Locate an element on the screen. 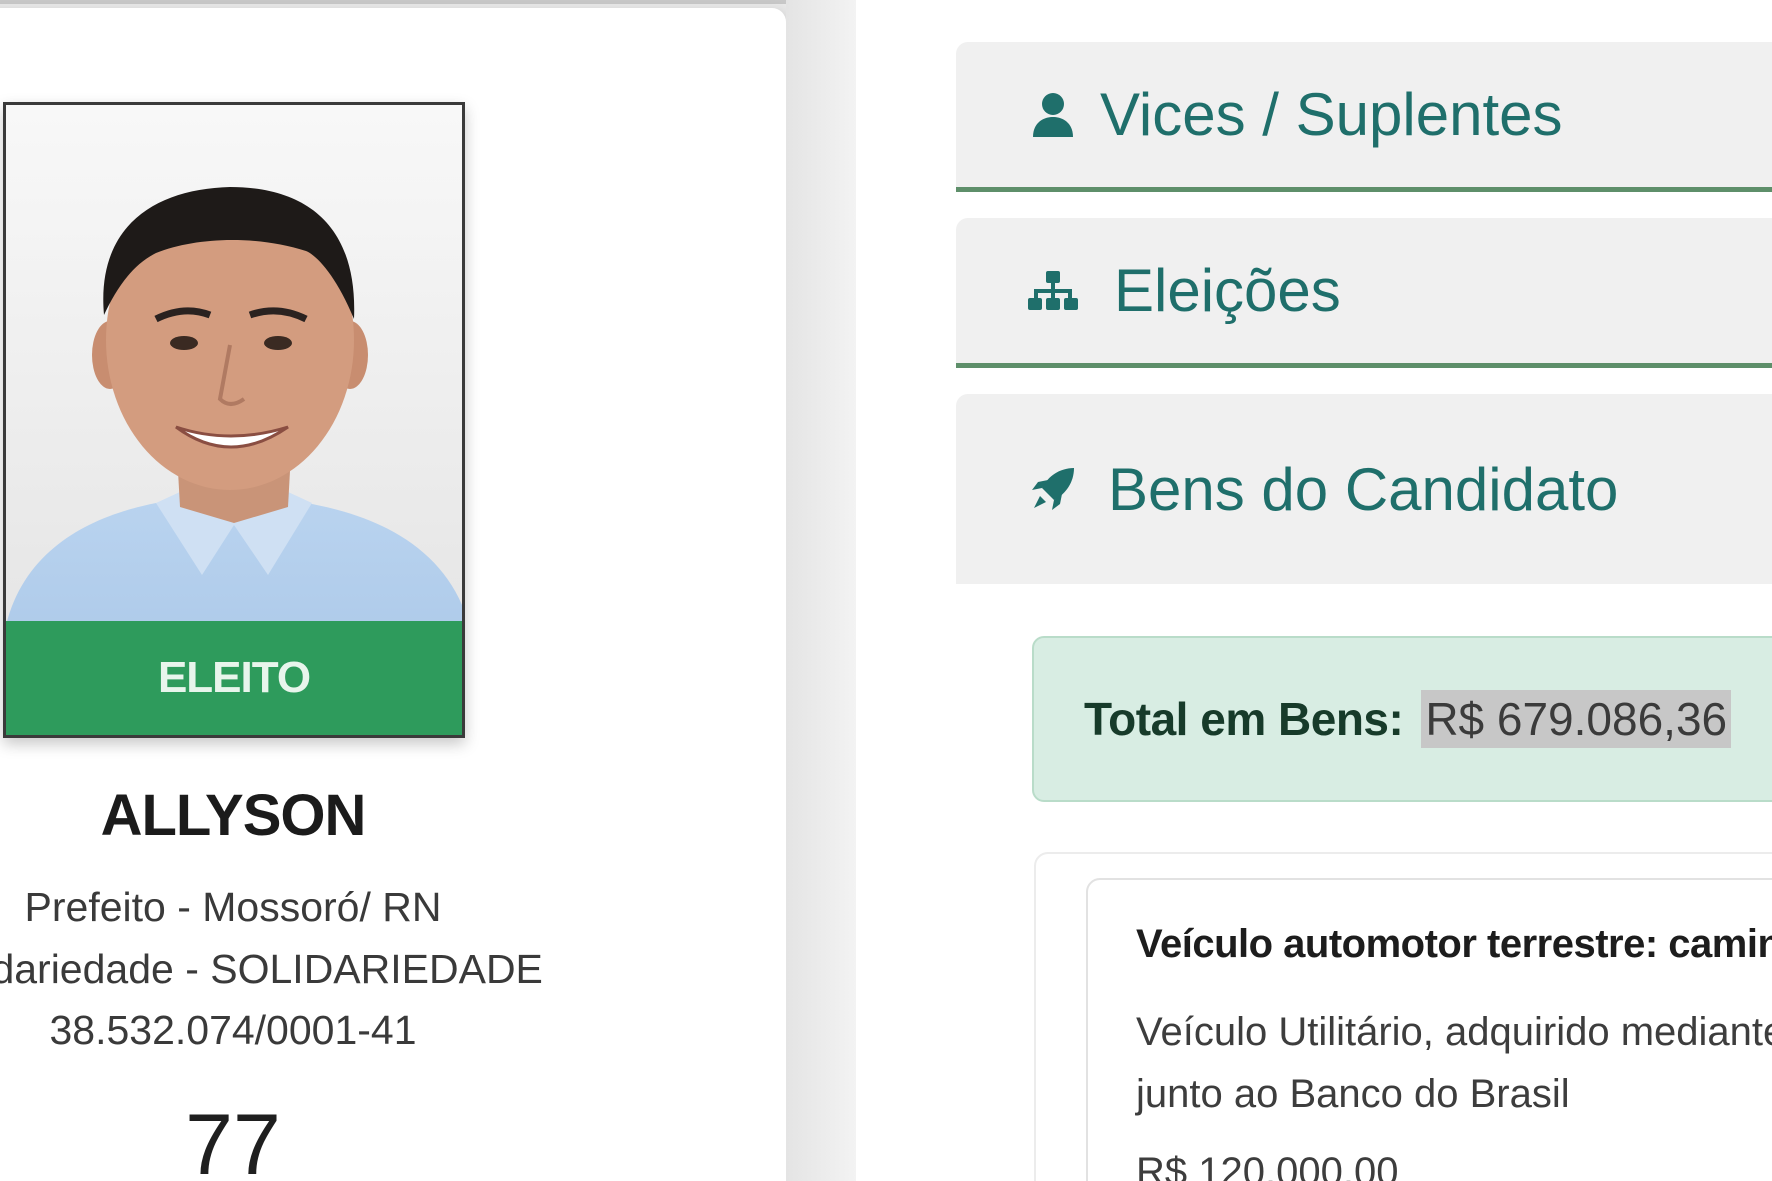 This screenshot has width=1772, height=1181. candidate-cnpj: 38.532.074/0001-41 is located at coordinates (233, 1030).